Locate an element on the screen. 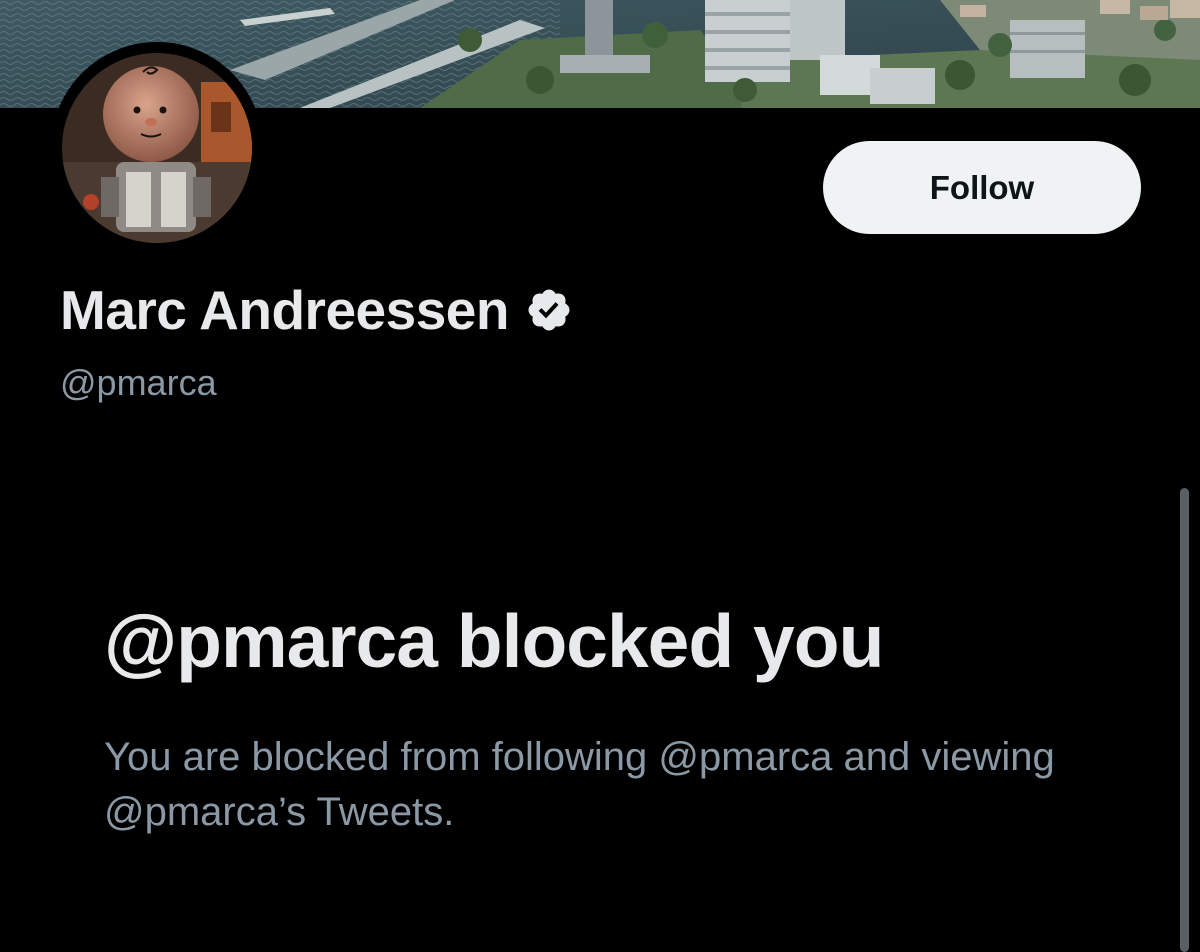 This screenshot has height=952, width=1200. profile-display-name: Marc Andreessen is located at coordinates (285, 310).